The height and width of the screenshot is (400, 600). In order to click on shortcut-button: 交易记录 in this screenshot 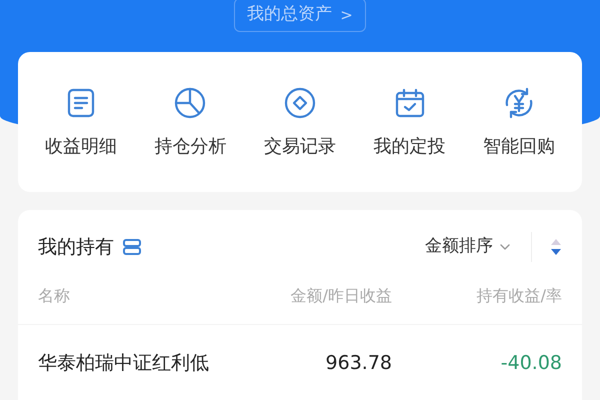, I will do `click(300, 122)`.